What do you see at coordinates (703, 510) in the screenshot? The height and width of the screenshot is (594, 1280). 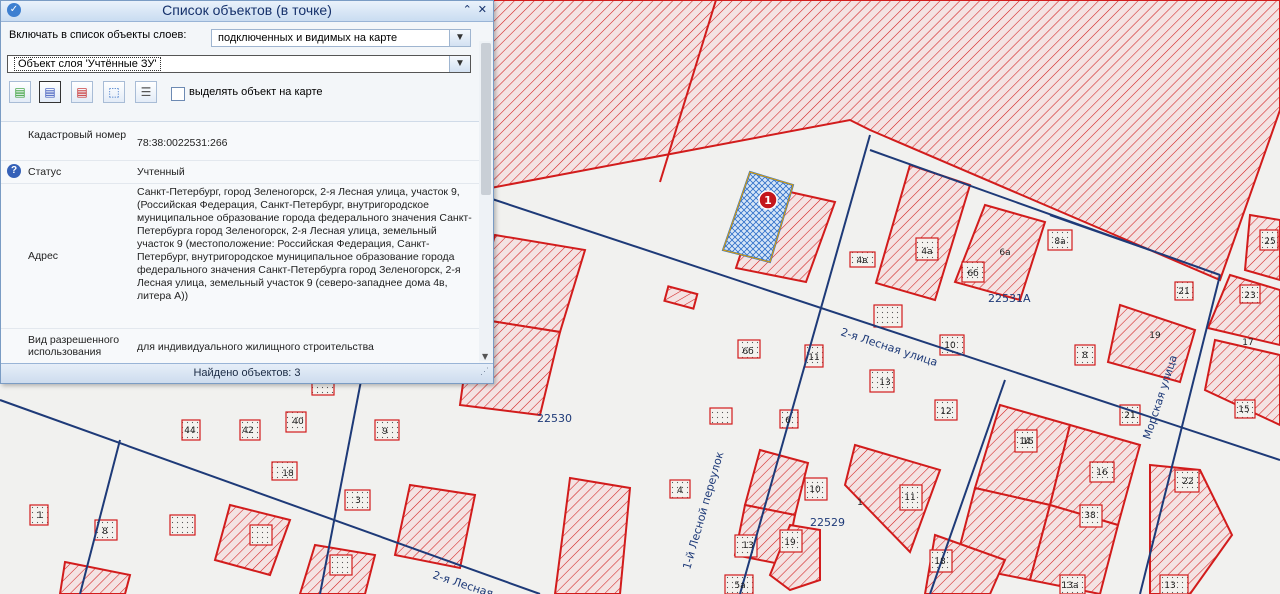 I see `street-label: 1-й Лесной переулок` at bounding box center [703, 510].